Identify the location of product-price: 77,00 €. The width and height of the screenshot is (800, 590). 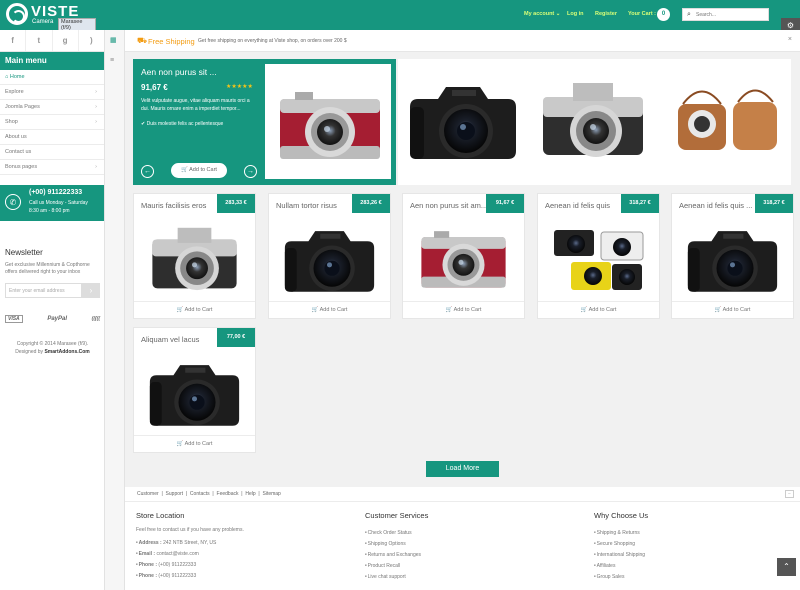
(236, 337).